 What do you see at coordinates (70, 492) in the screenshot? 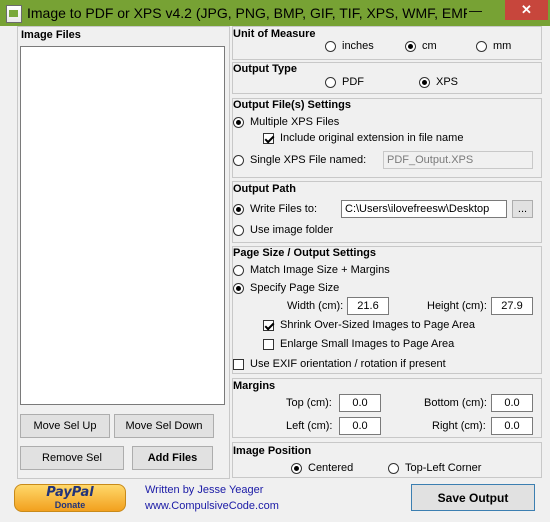
I see `paypal-logo-text: PayPal` at bounding box center [70, 492].